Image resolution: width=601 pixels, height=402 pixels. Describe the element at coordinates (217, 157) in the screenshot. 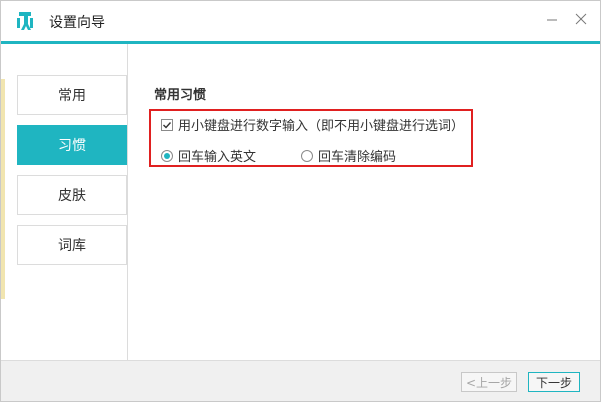

I see `enter-english-label: 回车输入英文` at that location.